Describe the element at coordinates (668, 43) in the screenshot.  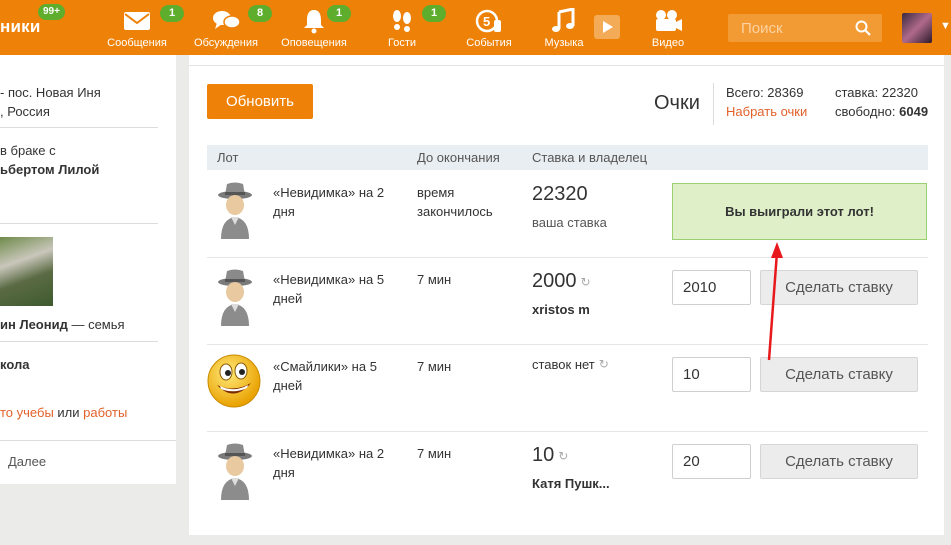
I see `nav-video-label: Видео` at that location.